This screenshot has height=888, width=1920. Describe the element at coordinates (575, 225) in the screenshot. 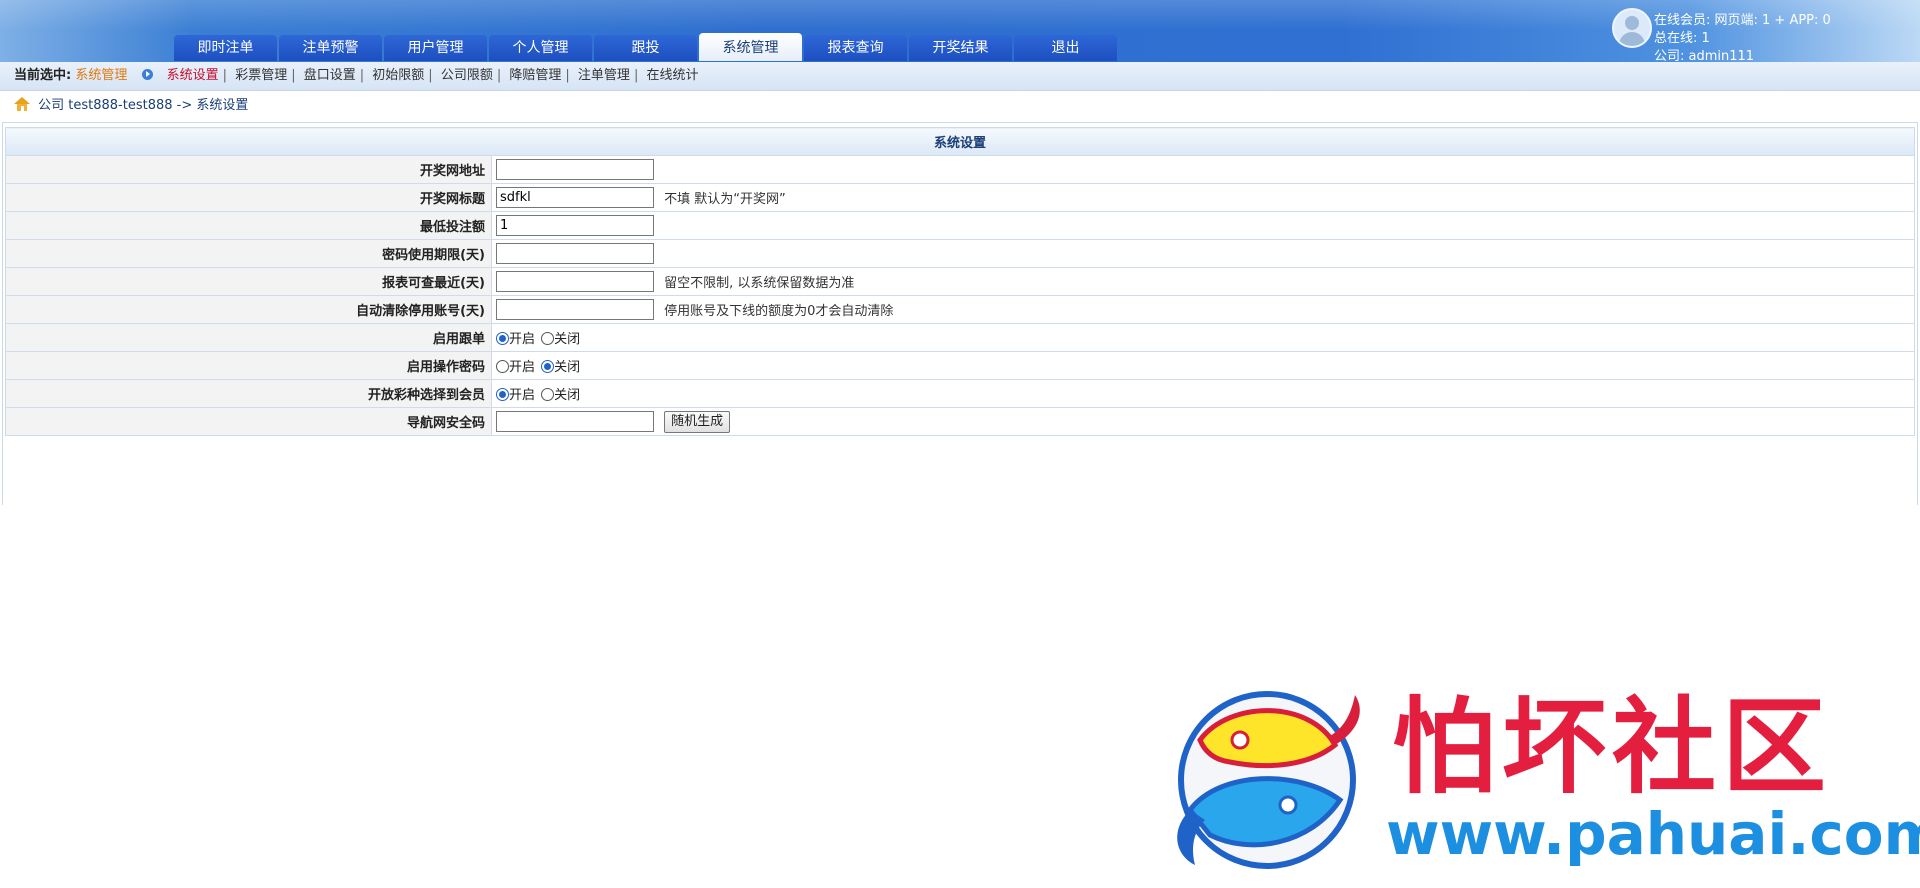

I see `min-bet-input` at that location.